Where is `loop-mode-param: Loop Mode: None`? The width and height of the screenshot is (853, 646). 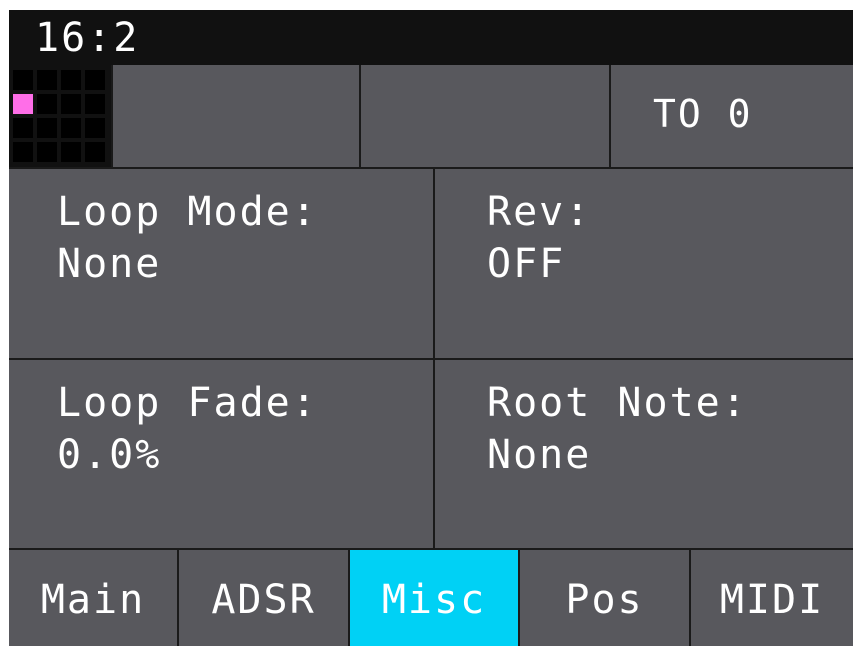
loop-mode-param: Loop Mode: None is located at coordinates (222, 264).